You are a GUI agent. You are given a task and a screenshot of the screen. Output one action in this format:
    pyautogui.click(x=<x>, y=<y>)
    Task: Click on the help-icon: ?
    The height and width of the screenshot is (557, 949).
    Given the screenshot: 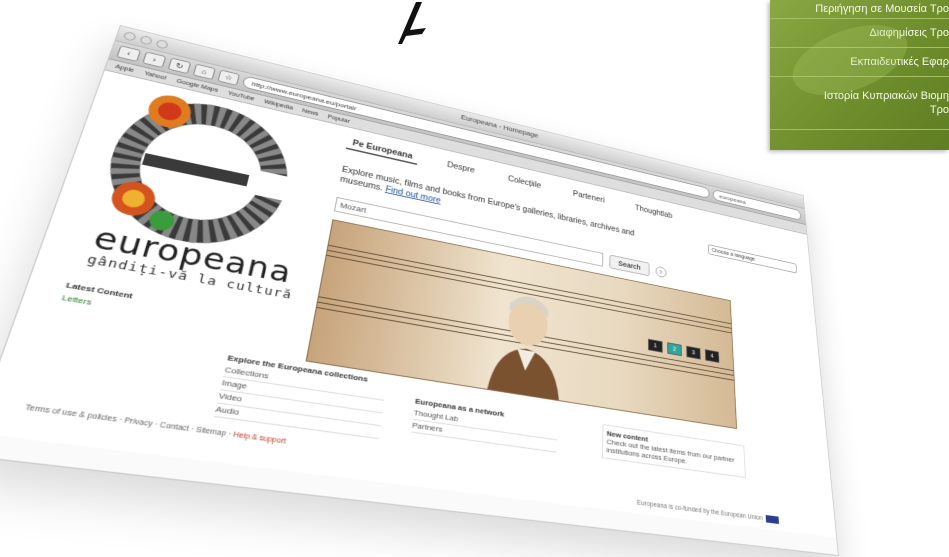 What is the action you would take?
    pyautogui.click(x=661, y=272)
    